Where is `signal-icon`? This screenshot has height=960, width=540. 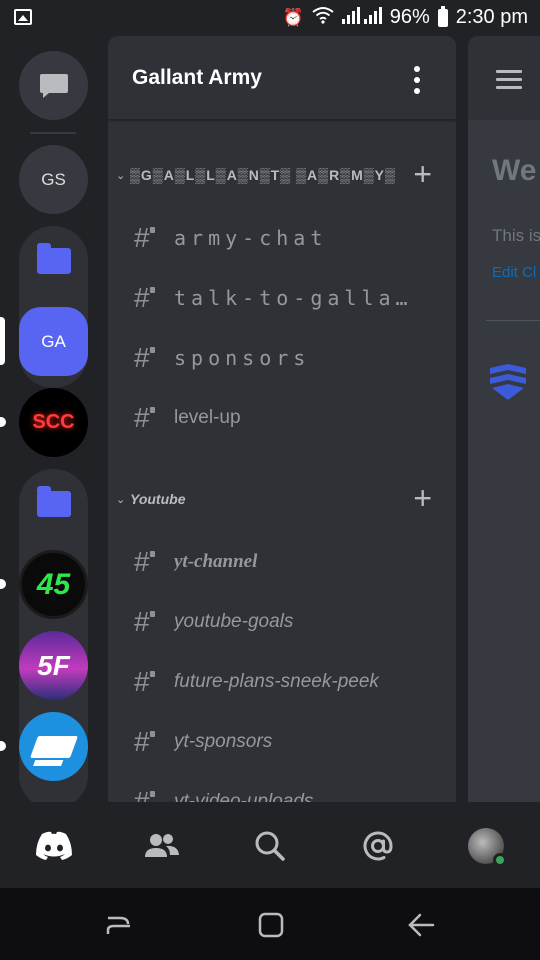 signal-icon is located at coordinates (361, 17).